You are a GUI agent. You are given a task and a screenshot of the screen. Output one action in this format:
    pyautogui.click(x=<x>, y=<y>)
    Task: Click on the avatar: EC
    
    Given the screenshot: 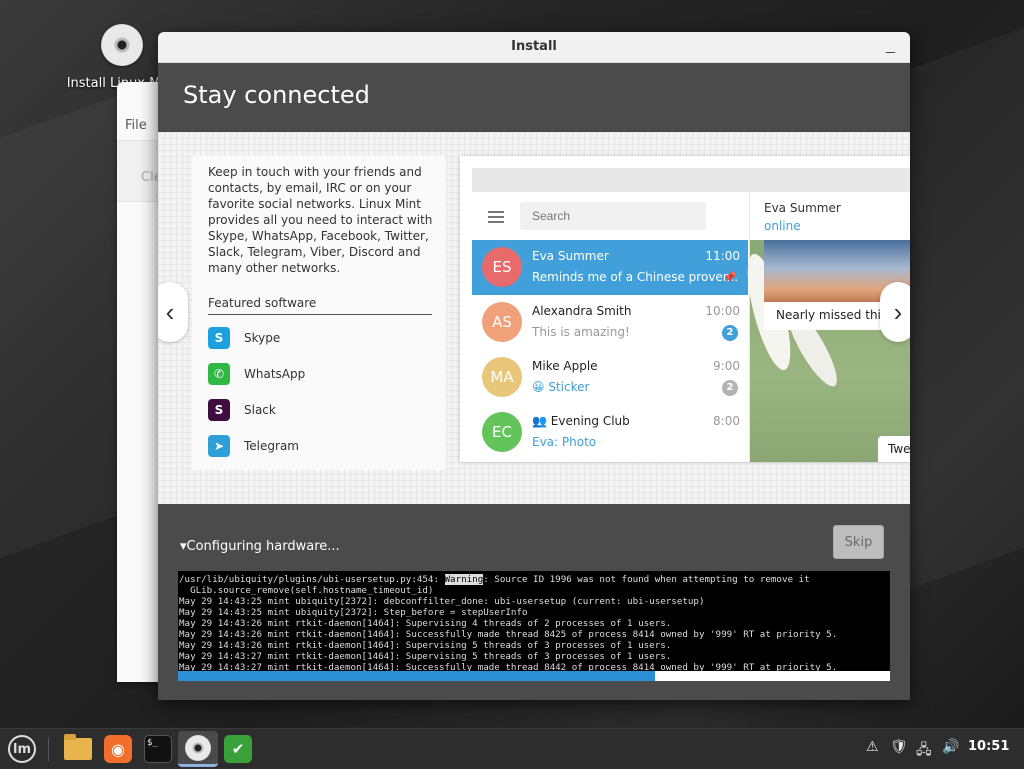 What is the action you would take?
    pyautogui.click(x=502, y=432)
    